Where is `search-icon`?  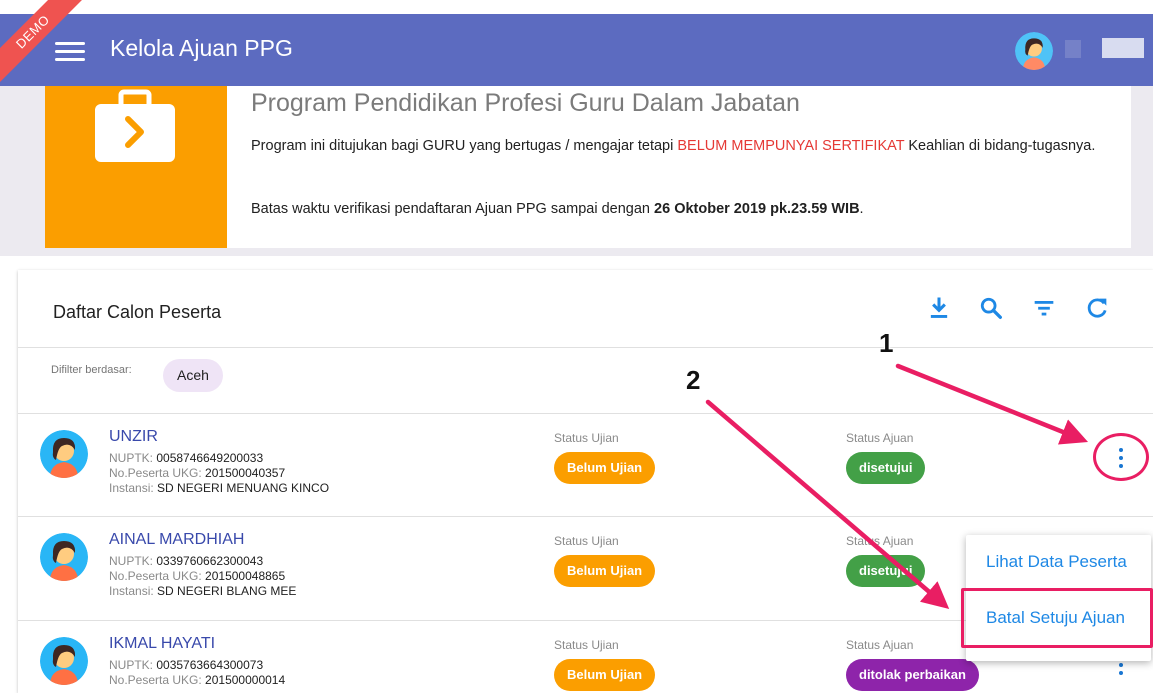
search-icon is located at coordinates (991, 308).